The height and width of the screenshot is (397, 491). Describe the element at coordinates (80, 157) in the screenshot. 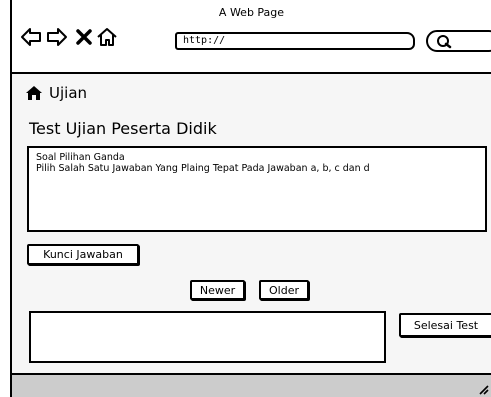

I see `question-line-1: Soal Pilihan Ganda` at that location.